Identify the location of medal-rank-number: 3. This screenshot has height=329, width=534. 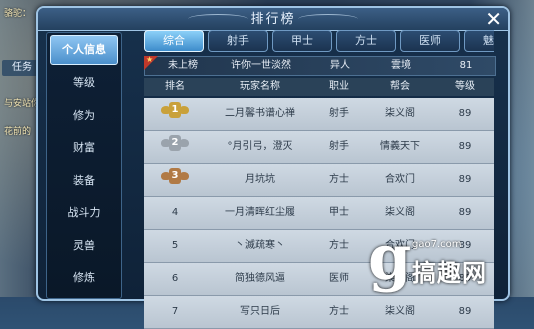
(175, 176).